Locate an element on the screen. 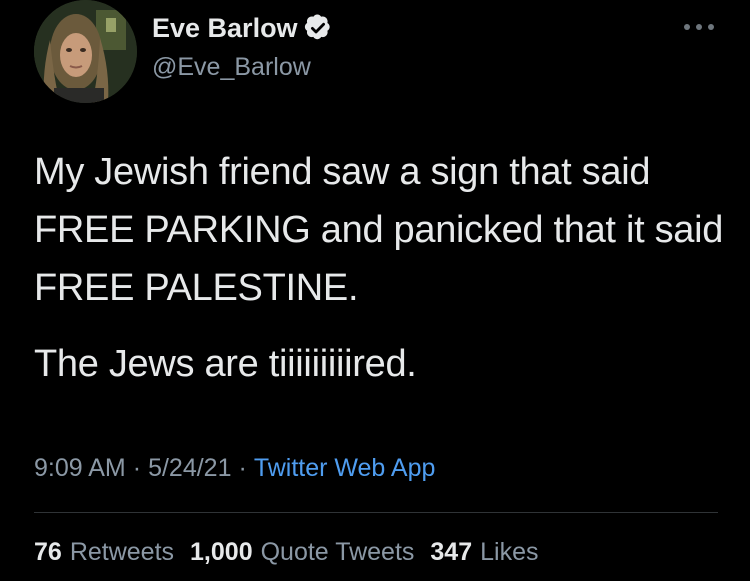  author-display-name: Eve Barlow is located at coordinates (225, 28).